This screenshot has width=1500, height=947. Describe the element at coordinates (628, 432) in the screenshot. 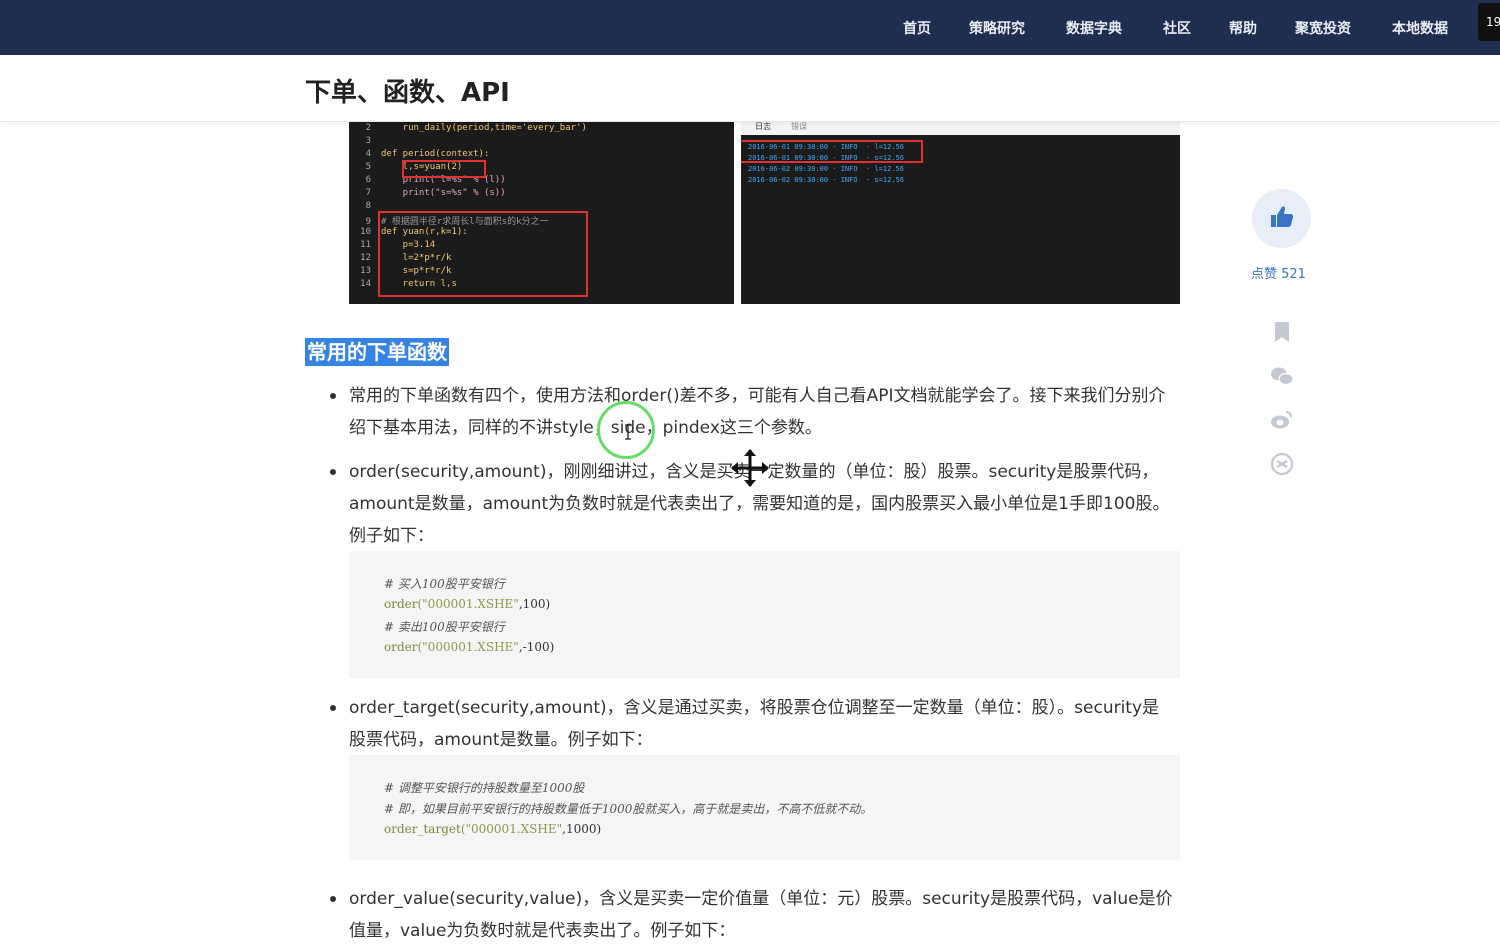

I see `text-cursor-icon` at that location.